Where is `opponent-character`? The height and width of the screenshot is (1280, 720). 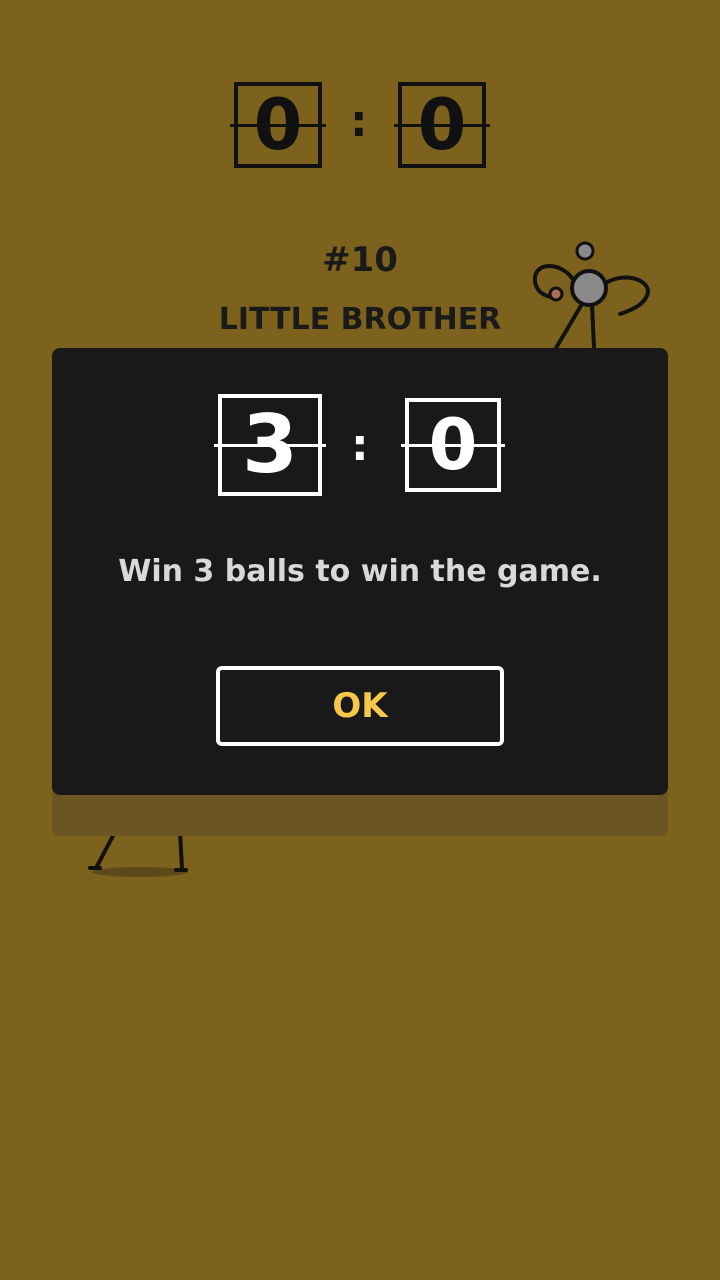 opponent-character is located at coordinates (592, 295).